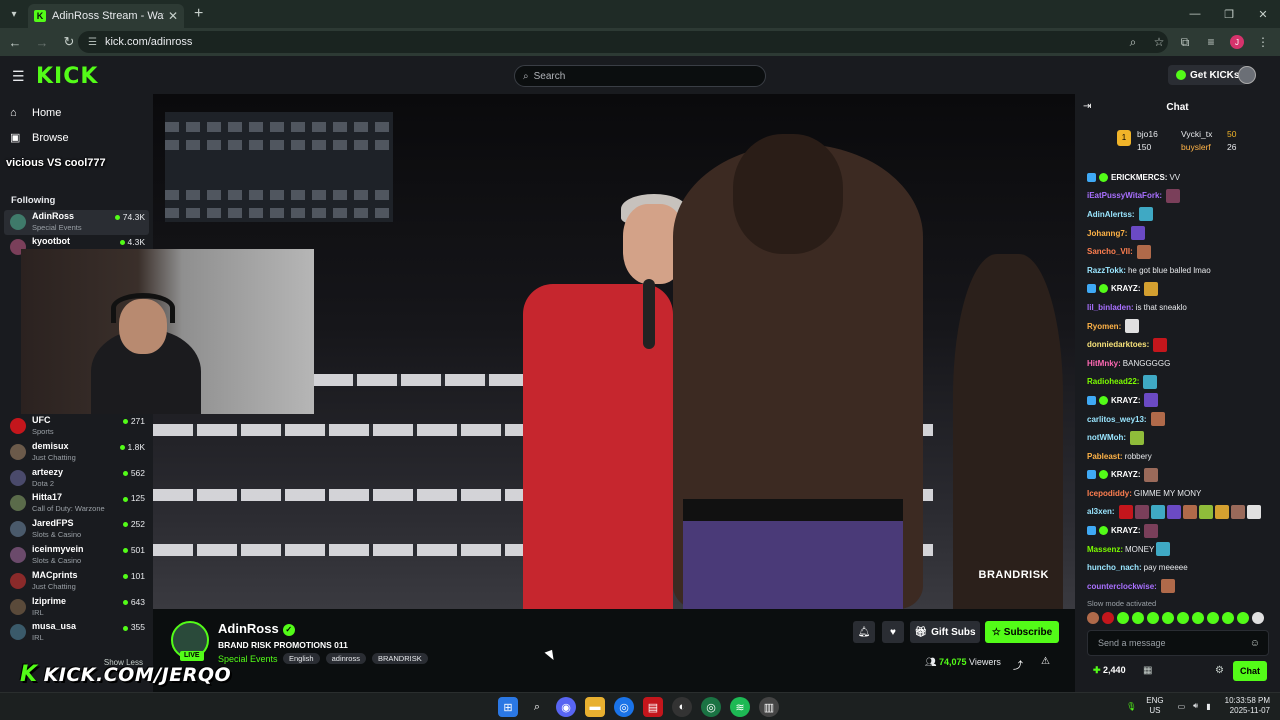  I want to click on channel-points: ✚ 2,440, so click(1109, 670).